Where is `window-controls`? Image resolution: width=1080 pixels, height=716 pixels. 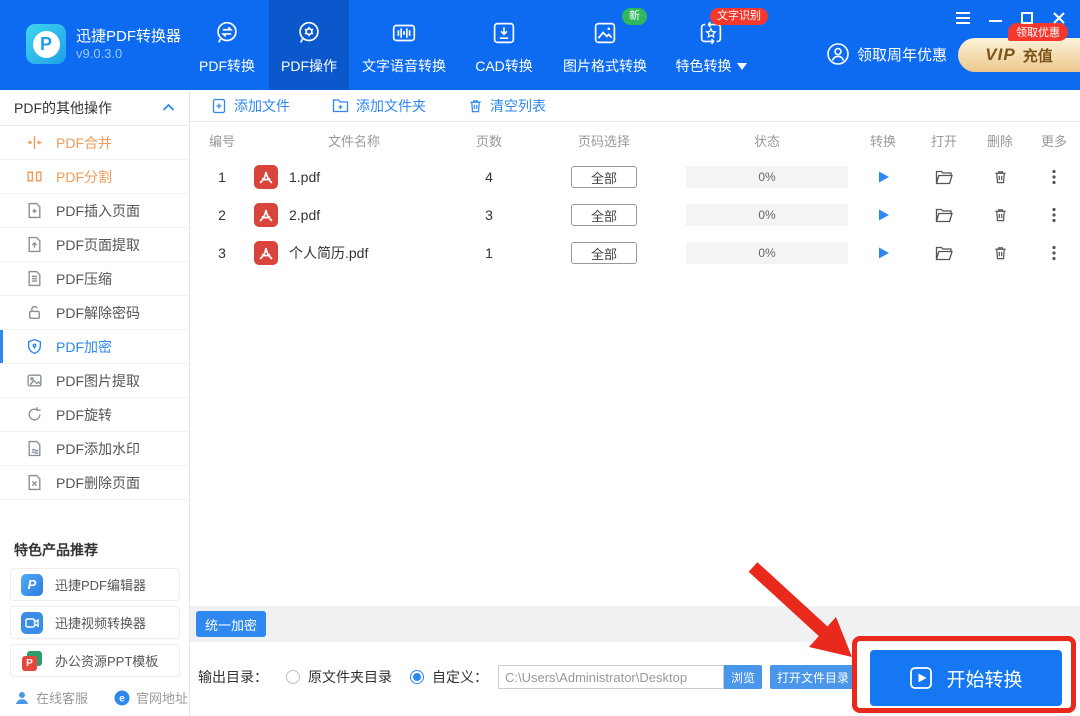 window-controls is located at coordinates (1011, 18).